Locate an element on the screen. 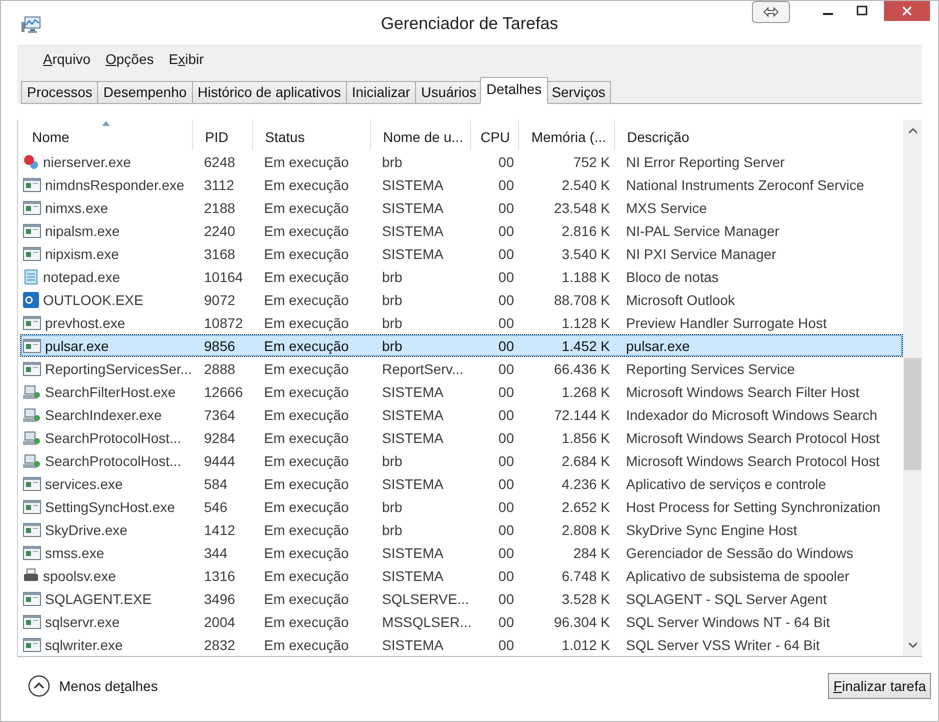 This screenshot has width=939, height=722. column-header: Nome is located at coordinates (106, 135).